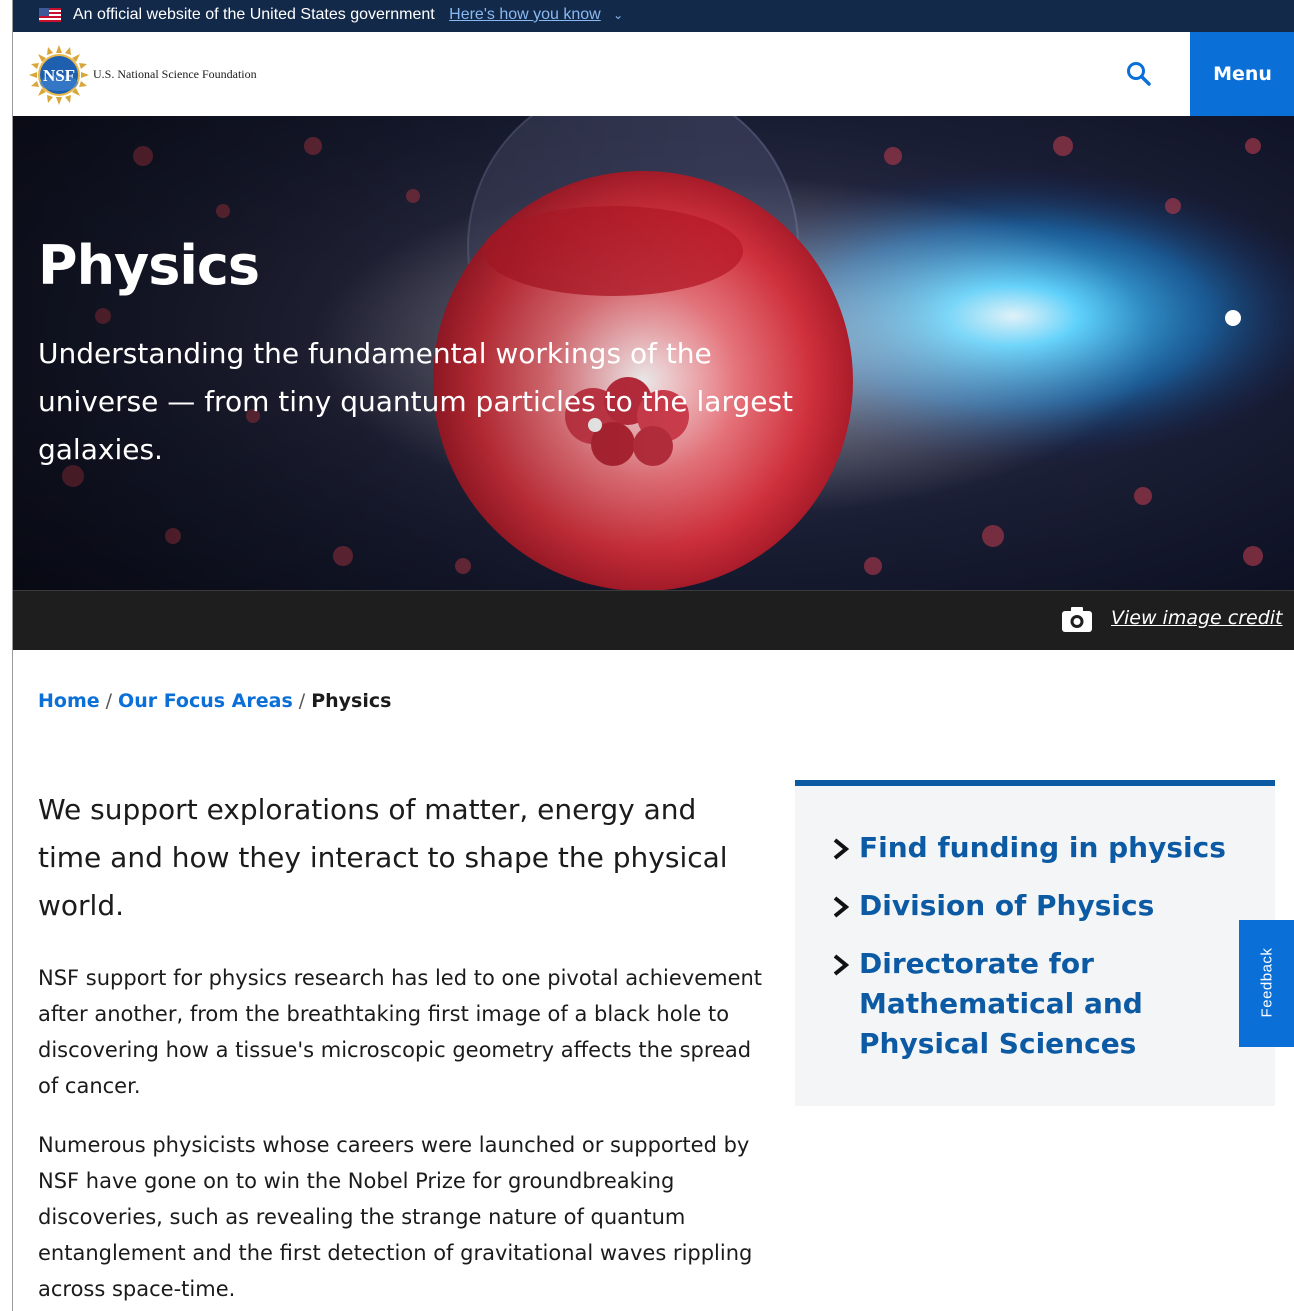  Describe the element at coordinates (1007, 905) in the screenshot. I see `sidebar-link-label: Division of Physics` at that location.